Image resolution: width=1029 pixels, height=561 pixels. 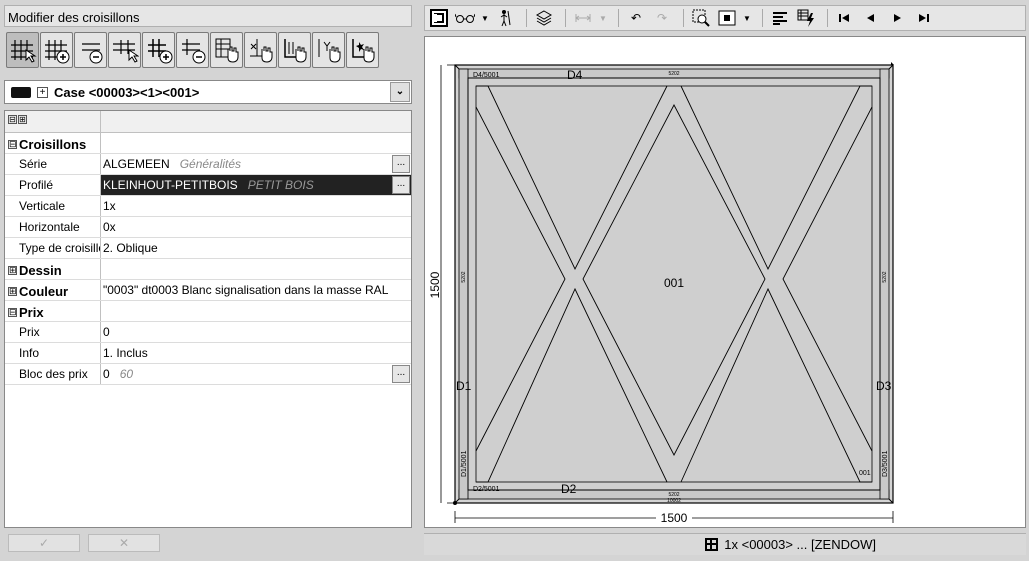 What do you see at coordinates (53, 353) in the screenshot?
I see `property-key: Info` at bounding box center [53, 353].